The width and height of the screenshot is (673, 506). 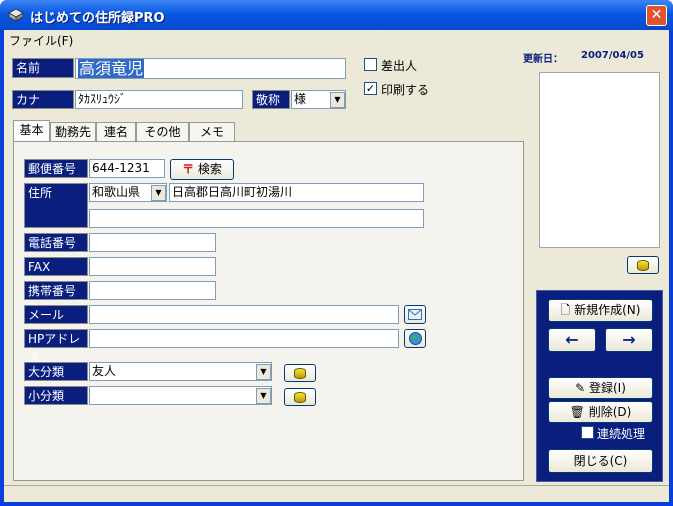 I want to click on new-record-label: 新規作成(N), so click(x=607, y=310).